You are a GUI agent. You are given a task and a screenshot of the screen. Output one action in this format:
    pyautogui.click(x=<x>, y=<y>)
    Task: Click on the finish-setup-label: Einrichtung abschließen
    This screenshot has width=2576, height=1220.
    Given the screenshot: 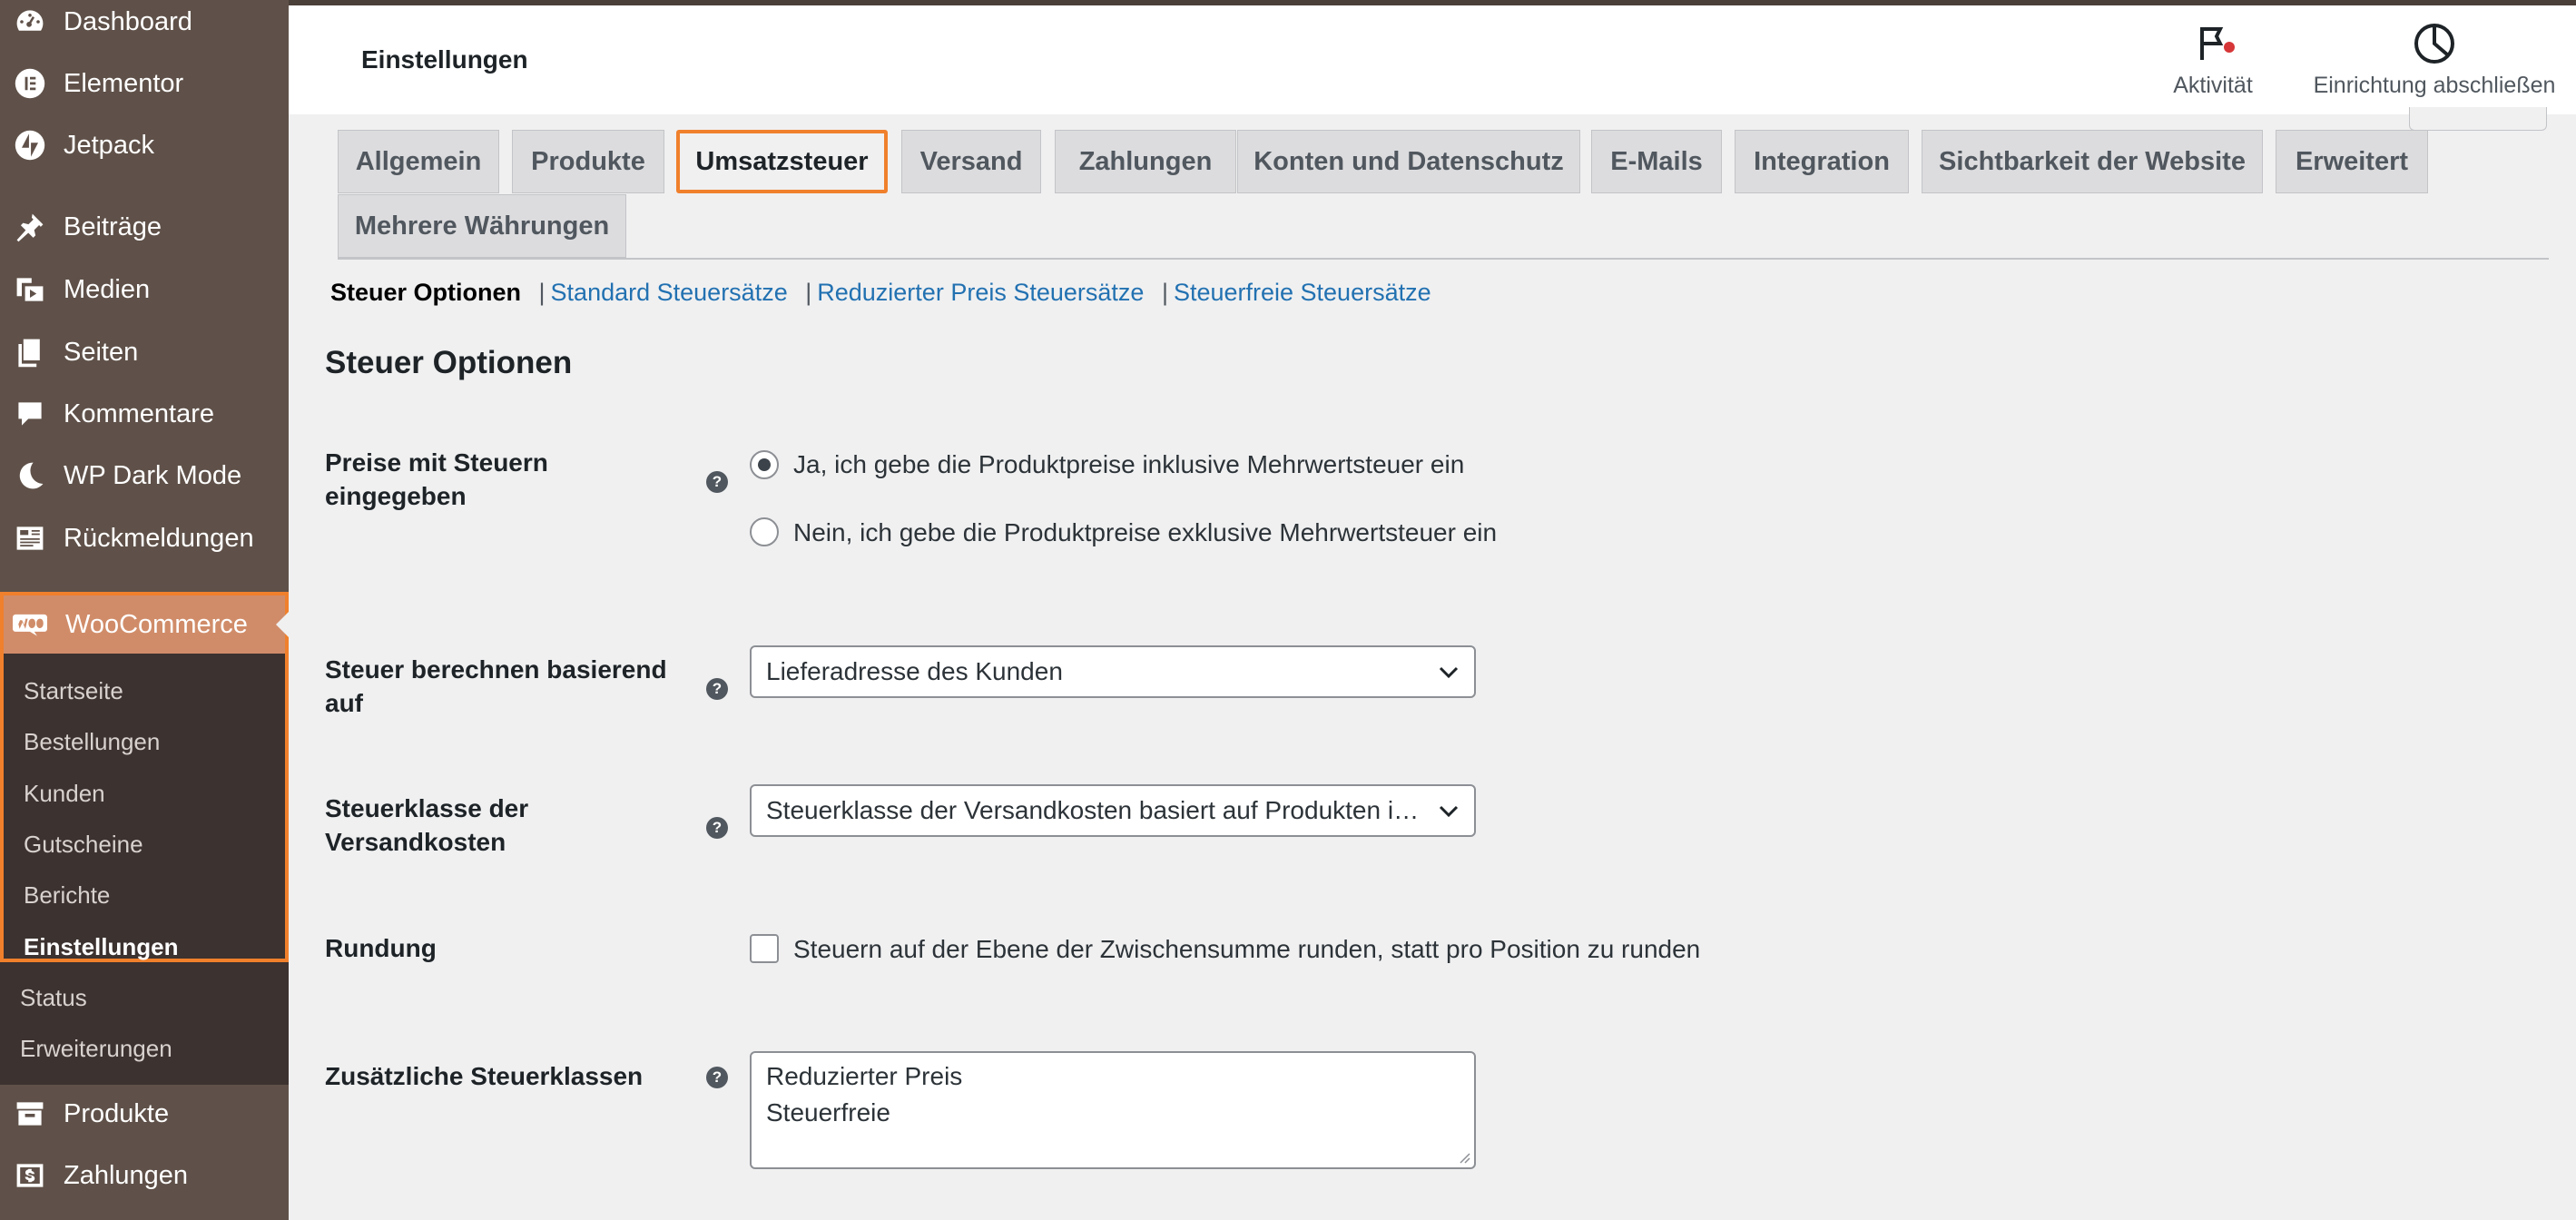 What is the action you would take?
    pyautogui.click(x=2434, y=85)
    